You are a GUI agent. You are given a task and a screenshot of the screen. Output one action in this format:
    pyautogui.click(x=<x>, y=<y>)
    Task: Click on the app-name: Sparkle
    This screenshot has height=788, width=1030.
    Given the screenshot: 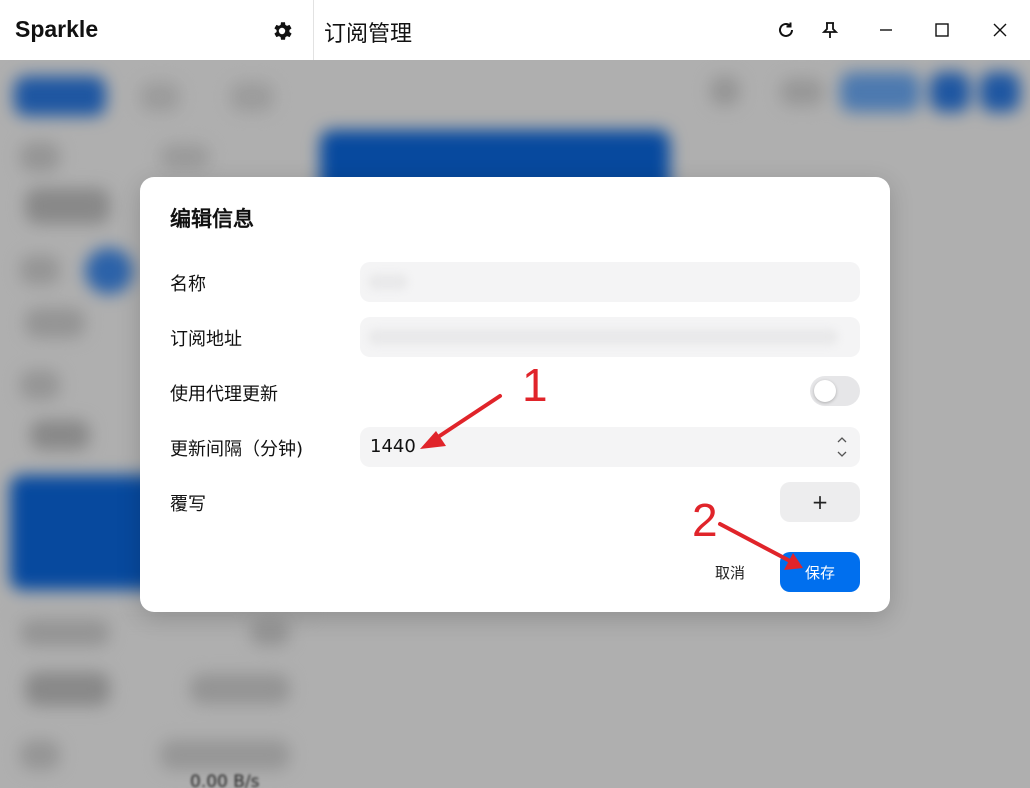 What is the action you would take?
    pyautogui.click(x=57, y=29)
    